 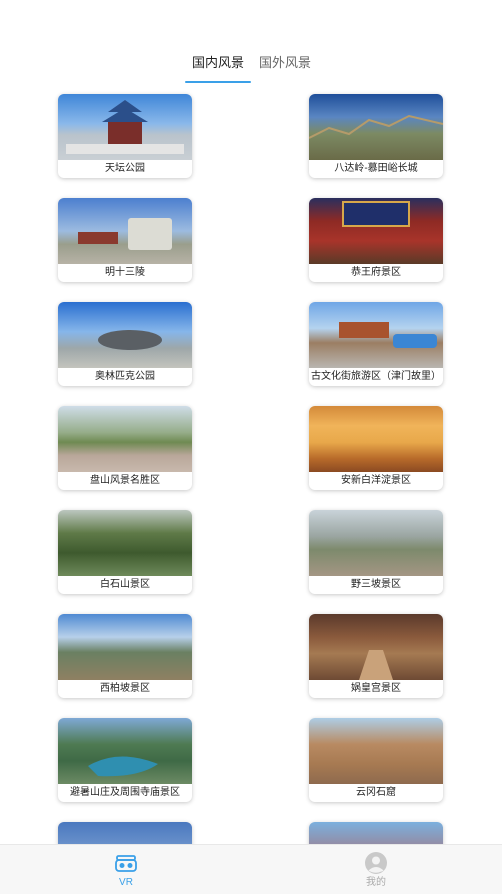 I want to click on lake-illustration, so click(x=123, y=766).